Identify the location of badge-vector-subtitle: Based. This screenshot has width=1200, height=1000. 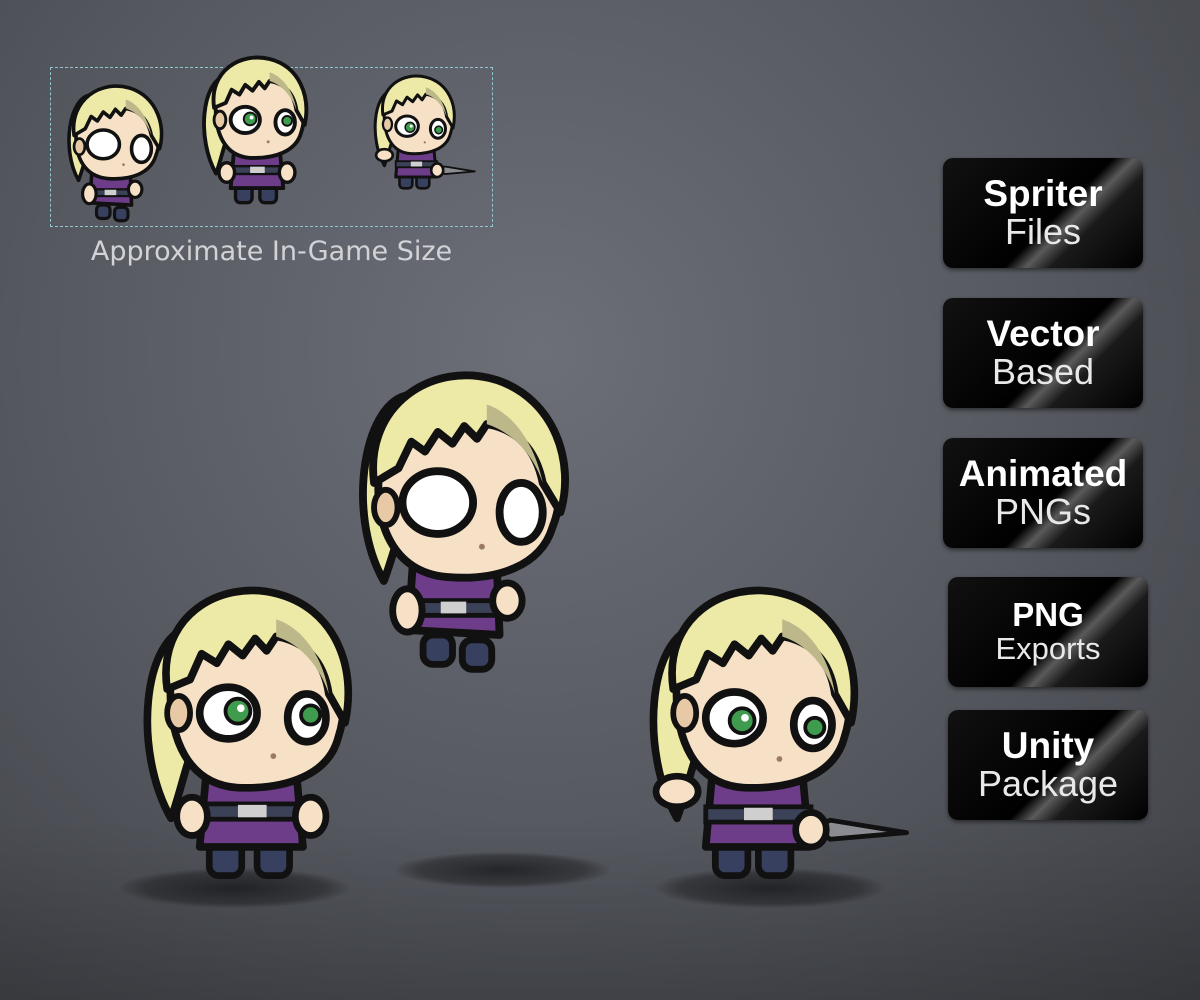
(1043, 371).